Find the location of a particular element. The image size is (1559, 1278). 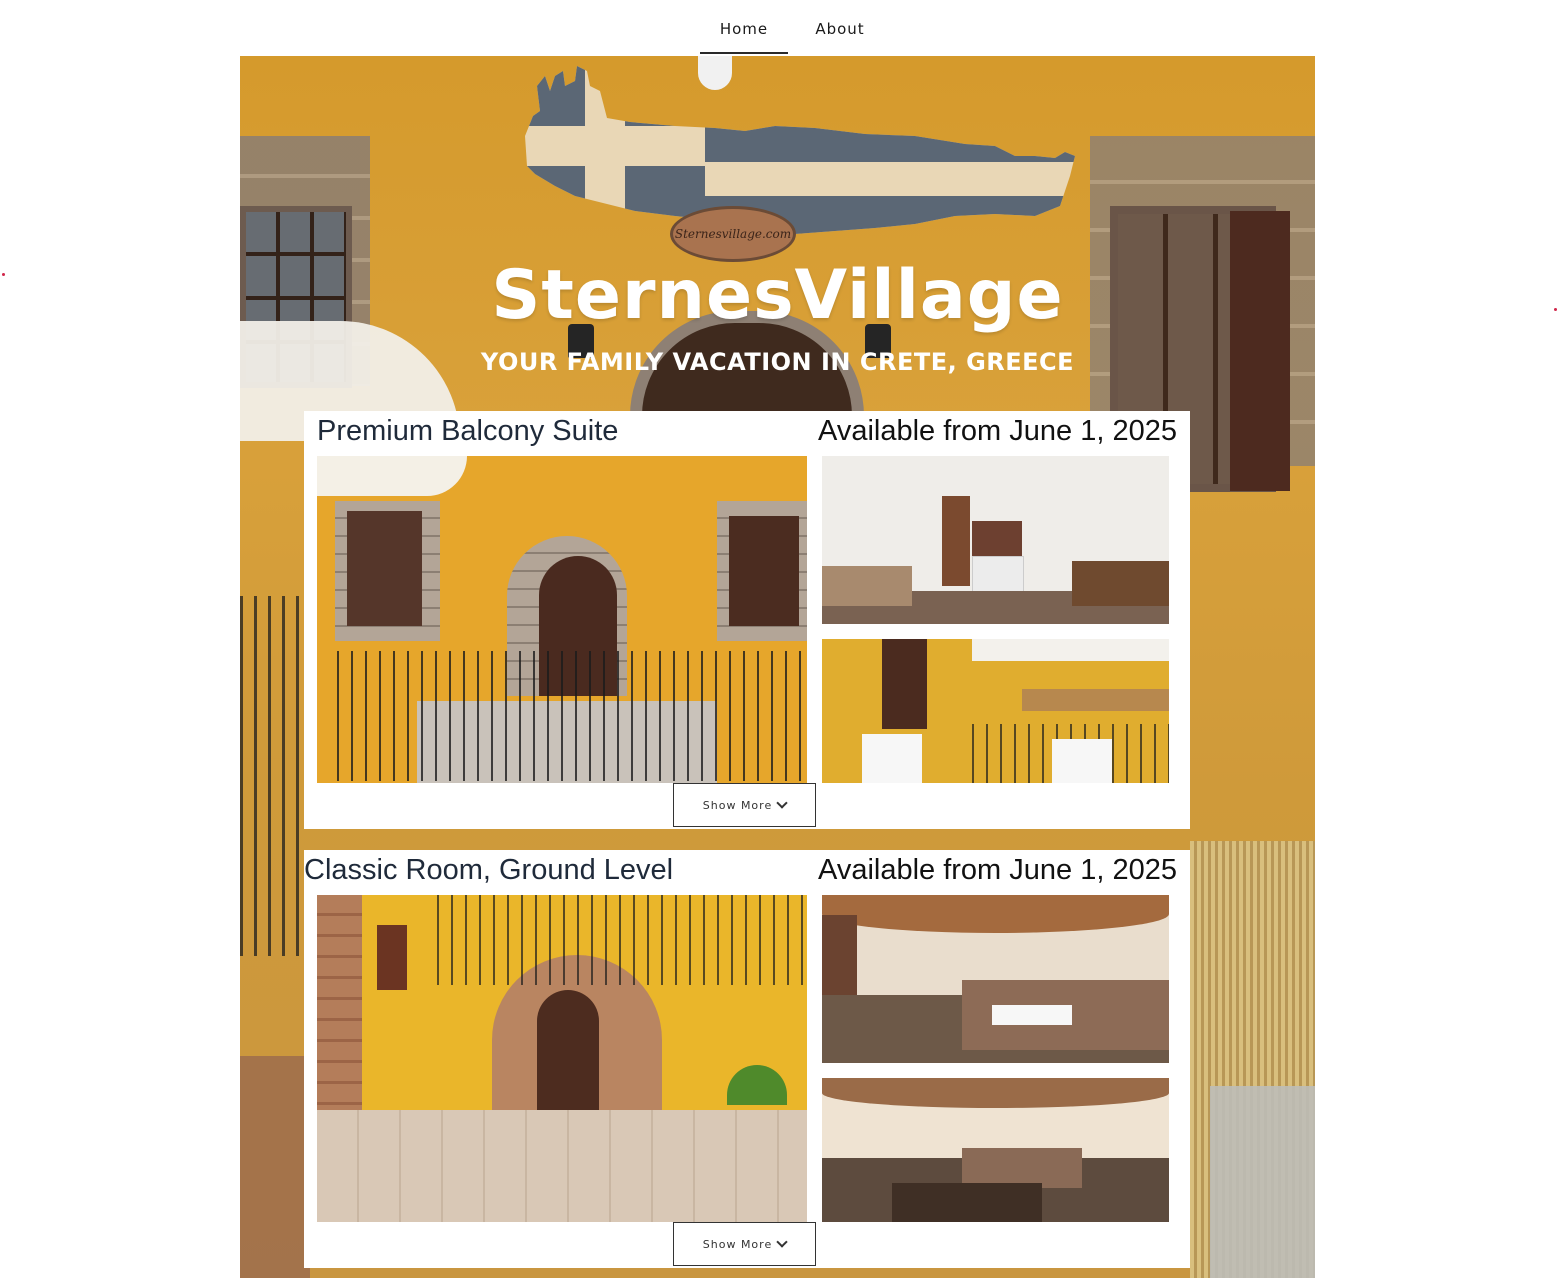

edge-marker-left is located at coordinates (3, 274).